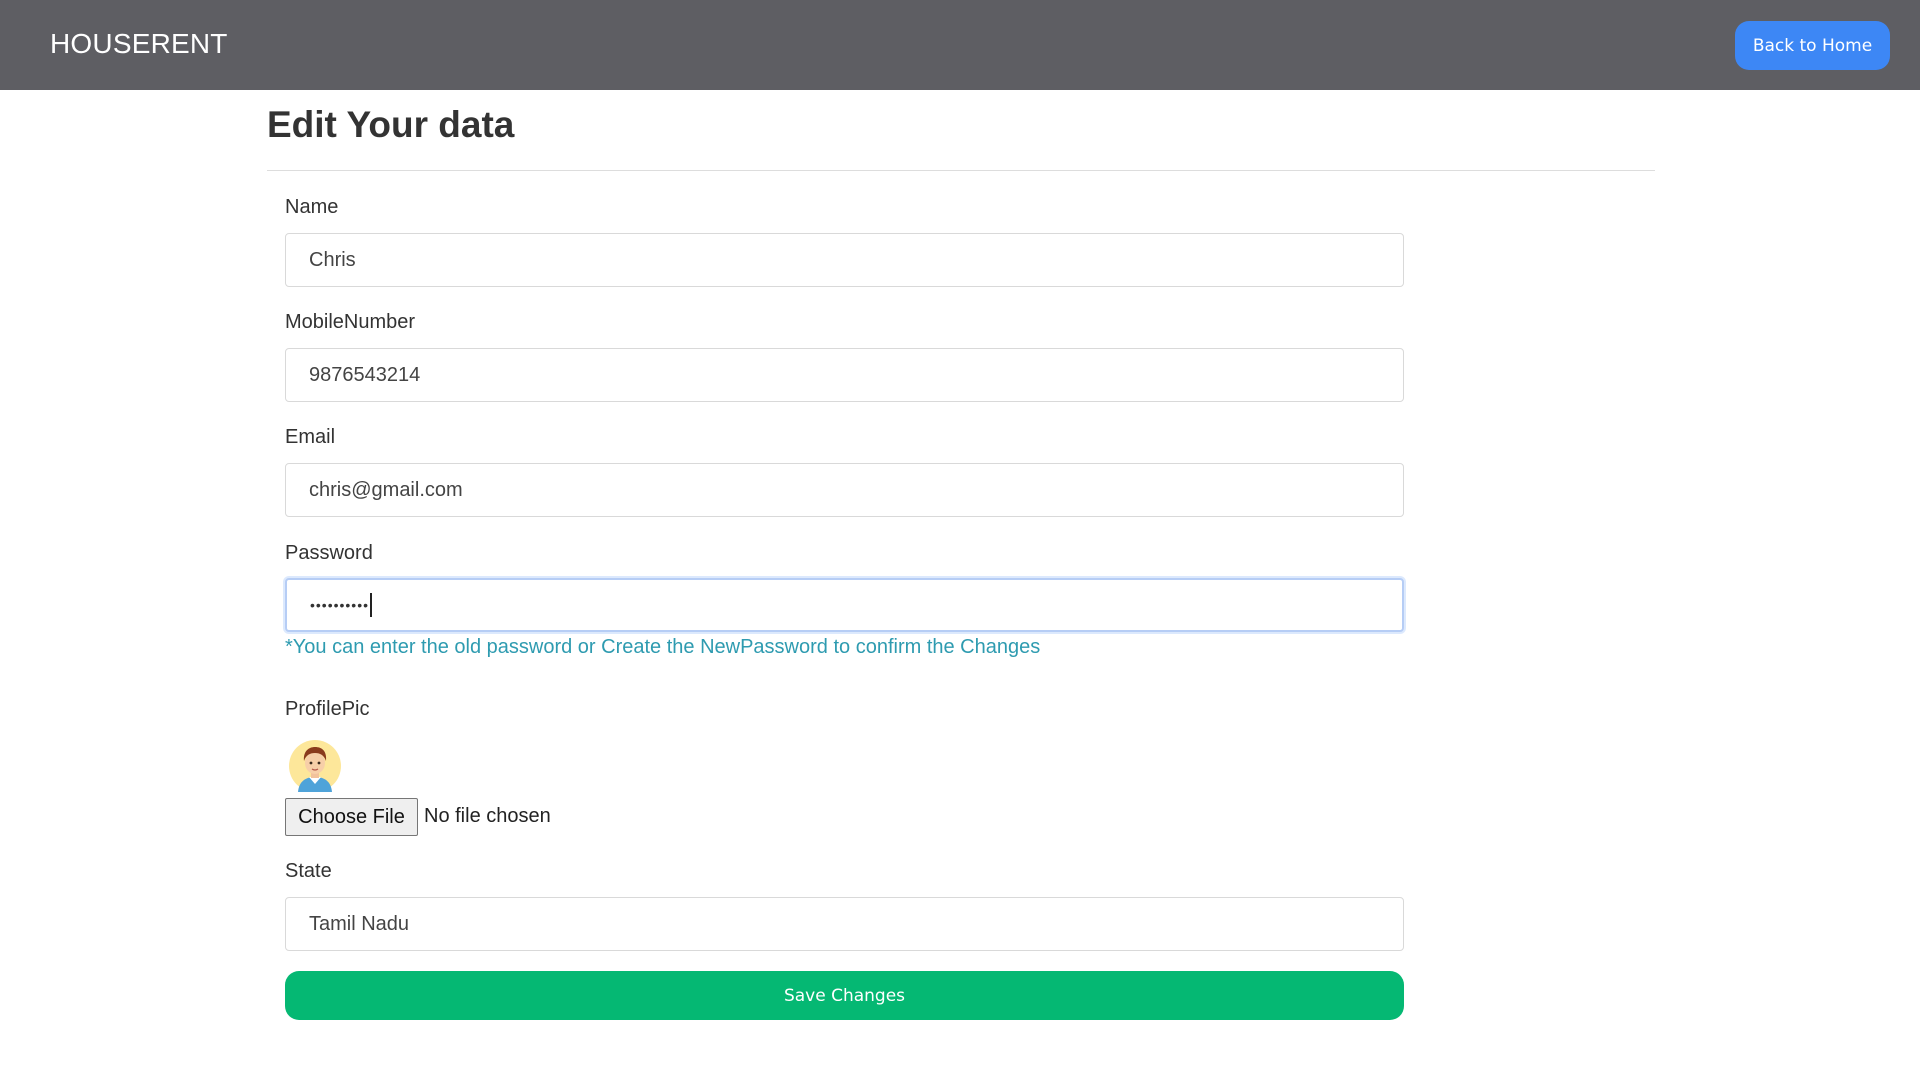 The image size is (1920, 1080). I want to click on save-changes-button: Save Changes, so click(844, 995).